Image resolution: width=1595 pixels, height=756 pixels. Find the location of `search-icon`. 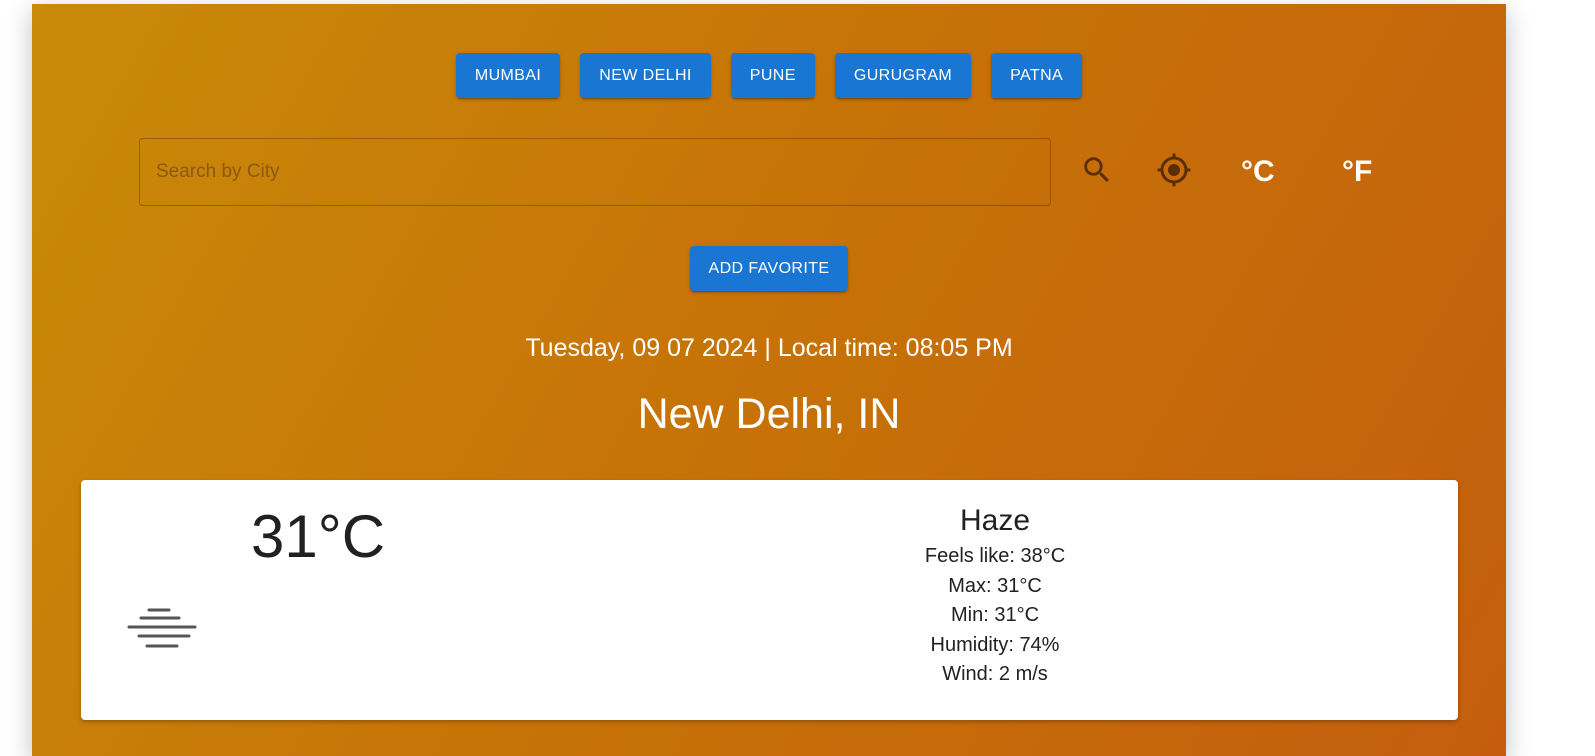

search-icon is located at coordinates (1097, 170).